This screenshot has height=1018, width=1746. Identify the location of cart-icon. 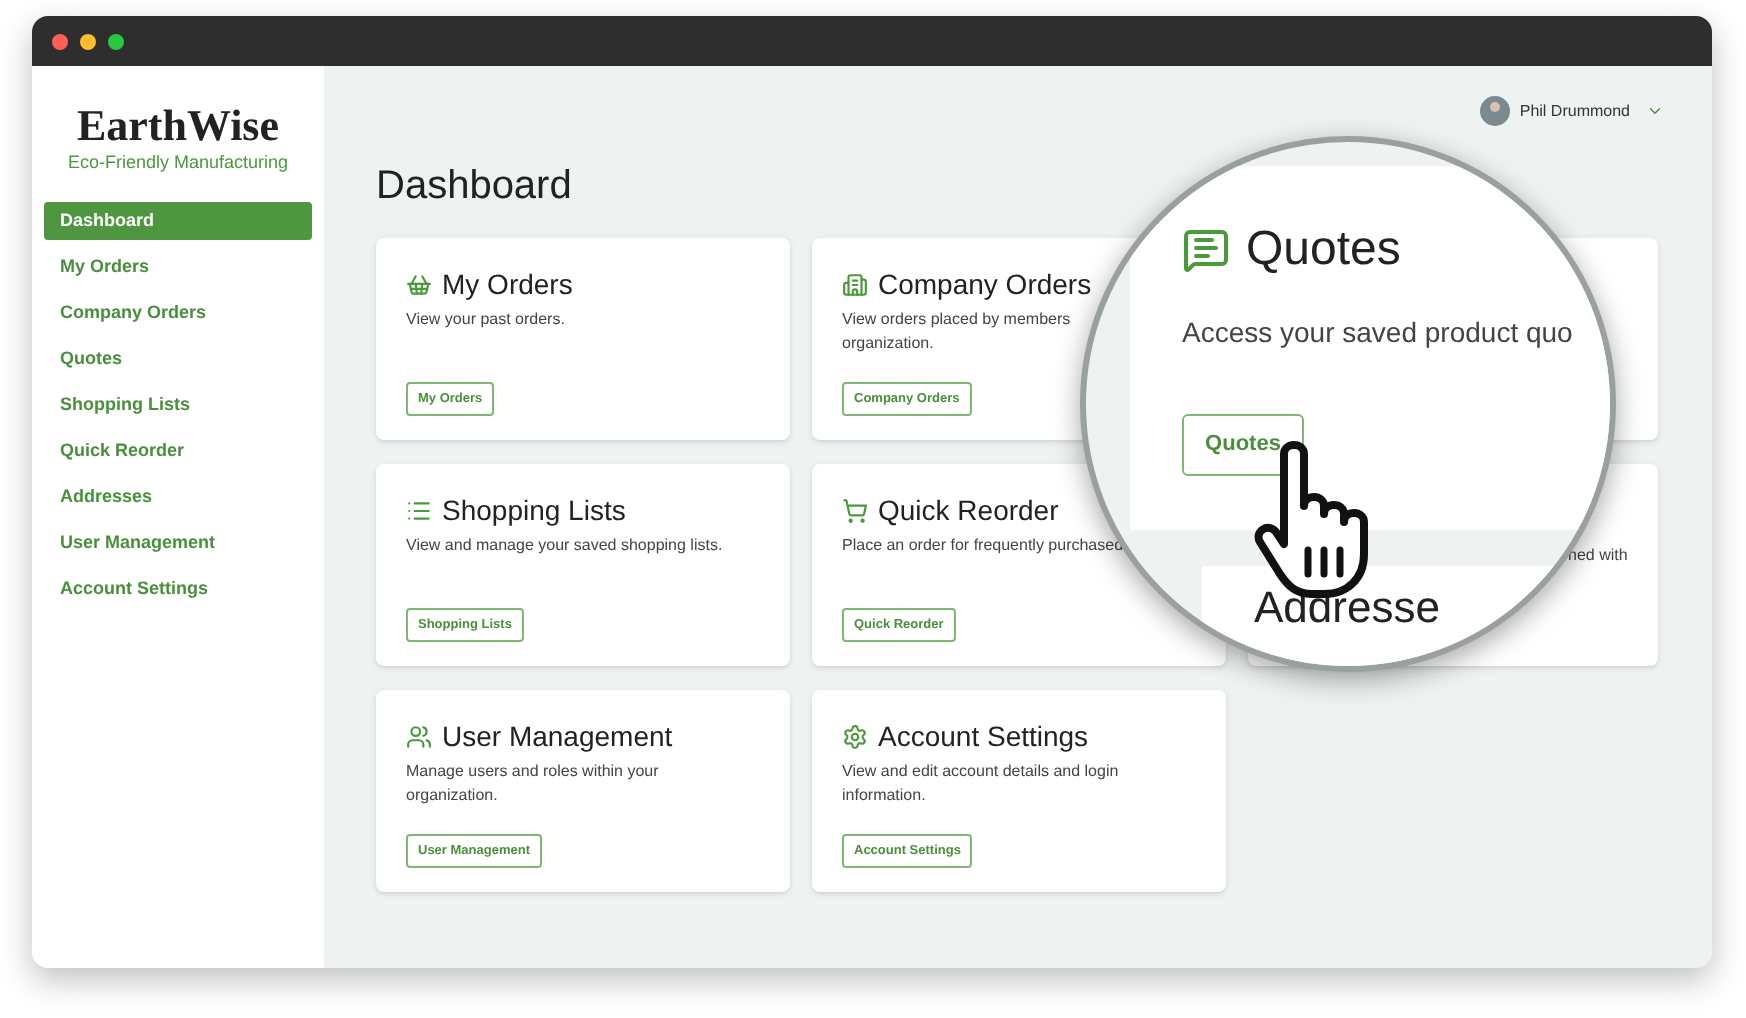
(855, 510).